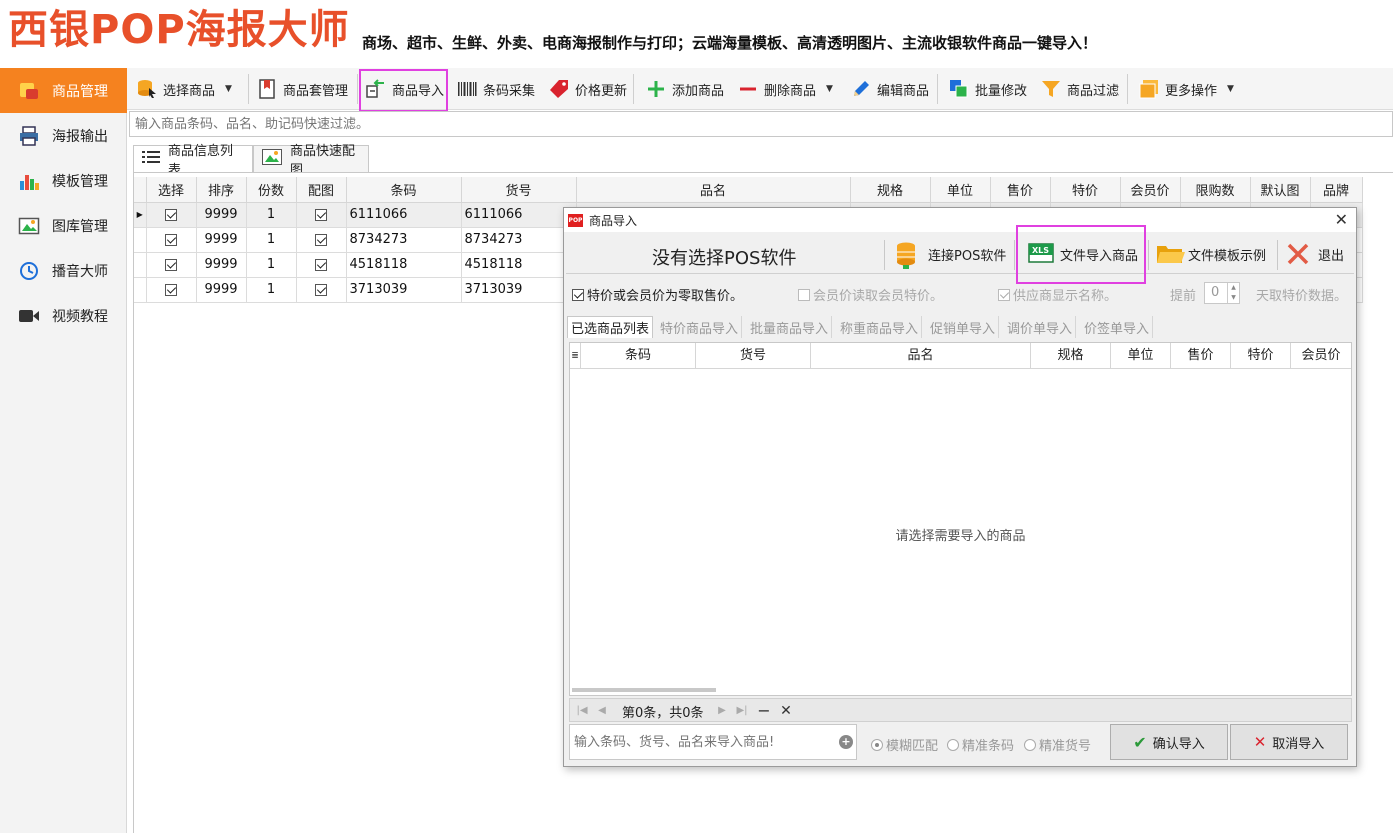  What do you see at coordinates (1057, 294) in the screenshot?
I see `supplier-name-option: 供应商显示名称。` at bounding box center [1057, 294].